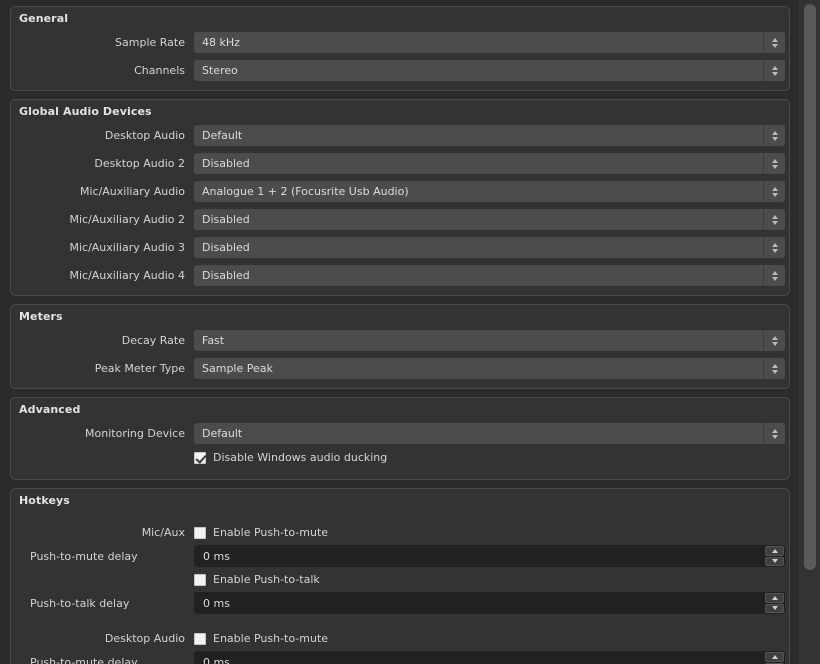 This screenshot has height=664, width=820. I want to click on label-decay-rate: Decay Rate, so click(153, 340).